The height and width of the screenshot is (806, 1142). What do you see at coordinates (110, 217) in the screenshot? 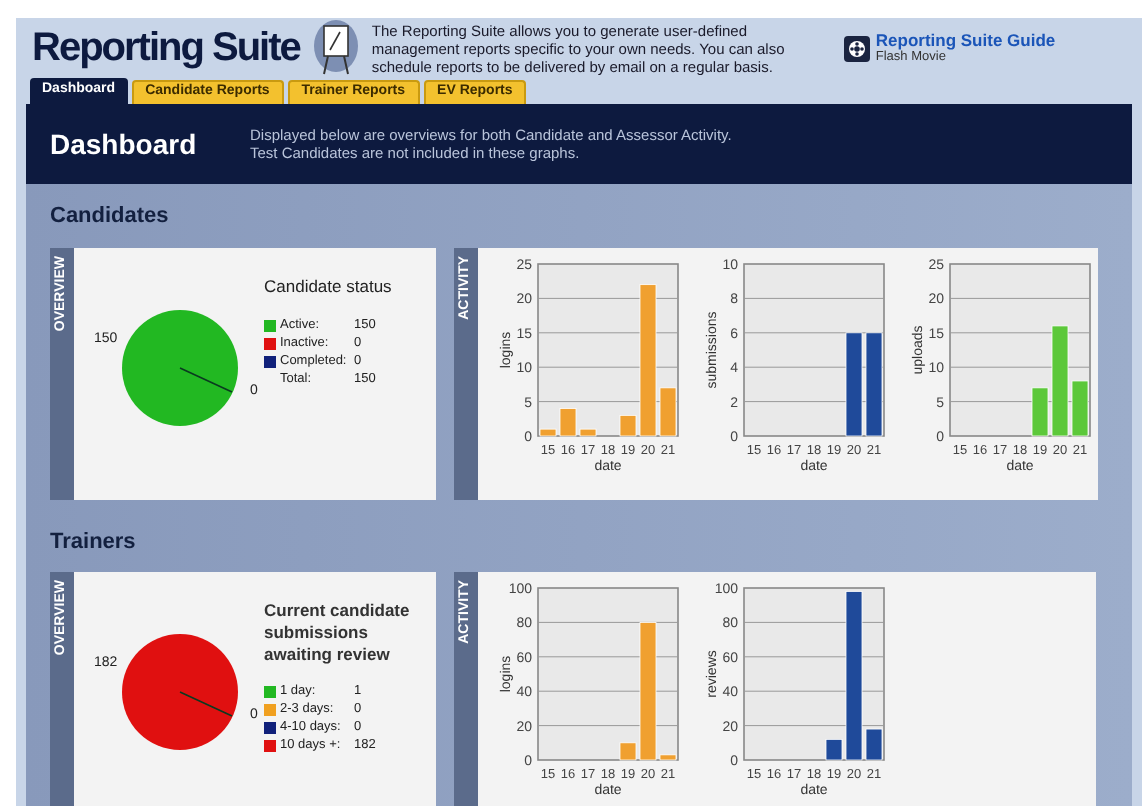
I see `section-title: Candidates` at bounding box center [110, 217].